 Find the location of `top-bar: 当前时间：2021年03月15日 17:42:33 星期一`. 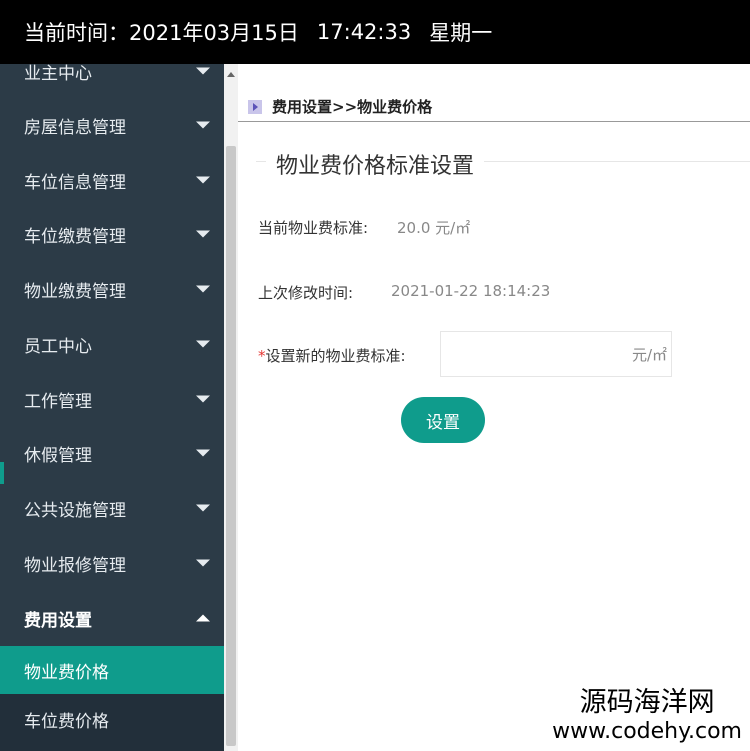

top-bar: 当前时间：2021年03月15日 17:42:33 星期一 is located at coordinates (375, 32).